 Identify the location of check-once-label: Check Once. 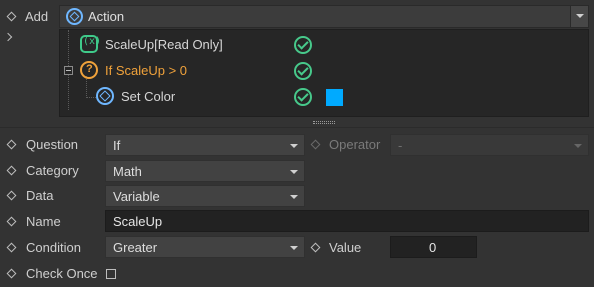
(62, 273).